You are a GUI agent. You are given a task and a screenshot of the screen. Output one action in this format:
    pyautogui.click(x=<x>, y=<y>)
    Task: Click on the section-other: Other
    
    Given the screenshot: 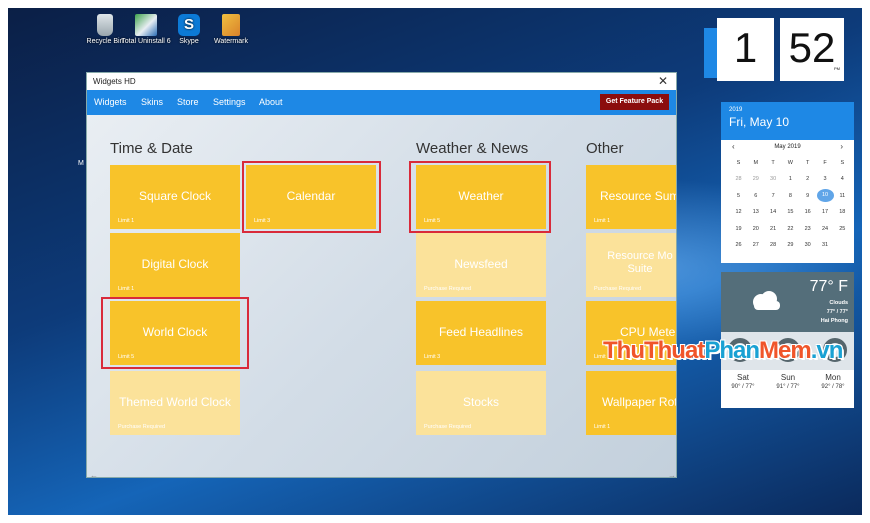 What is the action you would take?
    pyautogui.click(x=605, y=148)
    